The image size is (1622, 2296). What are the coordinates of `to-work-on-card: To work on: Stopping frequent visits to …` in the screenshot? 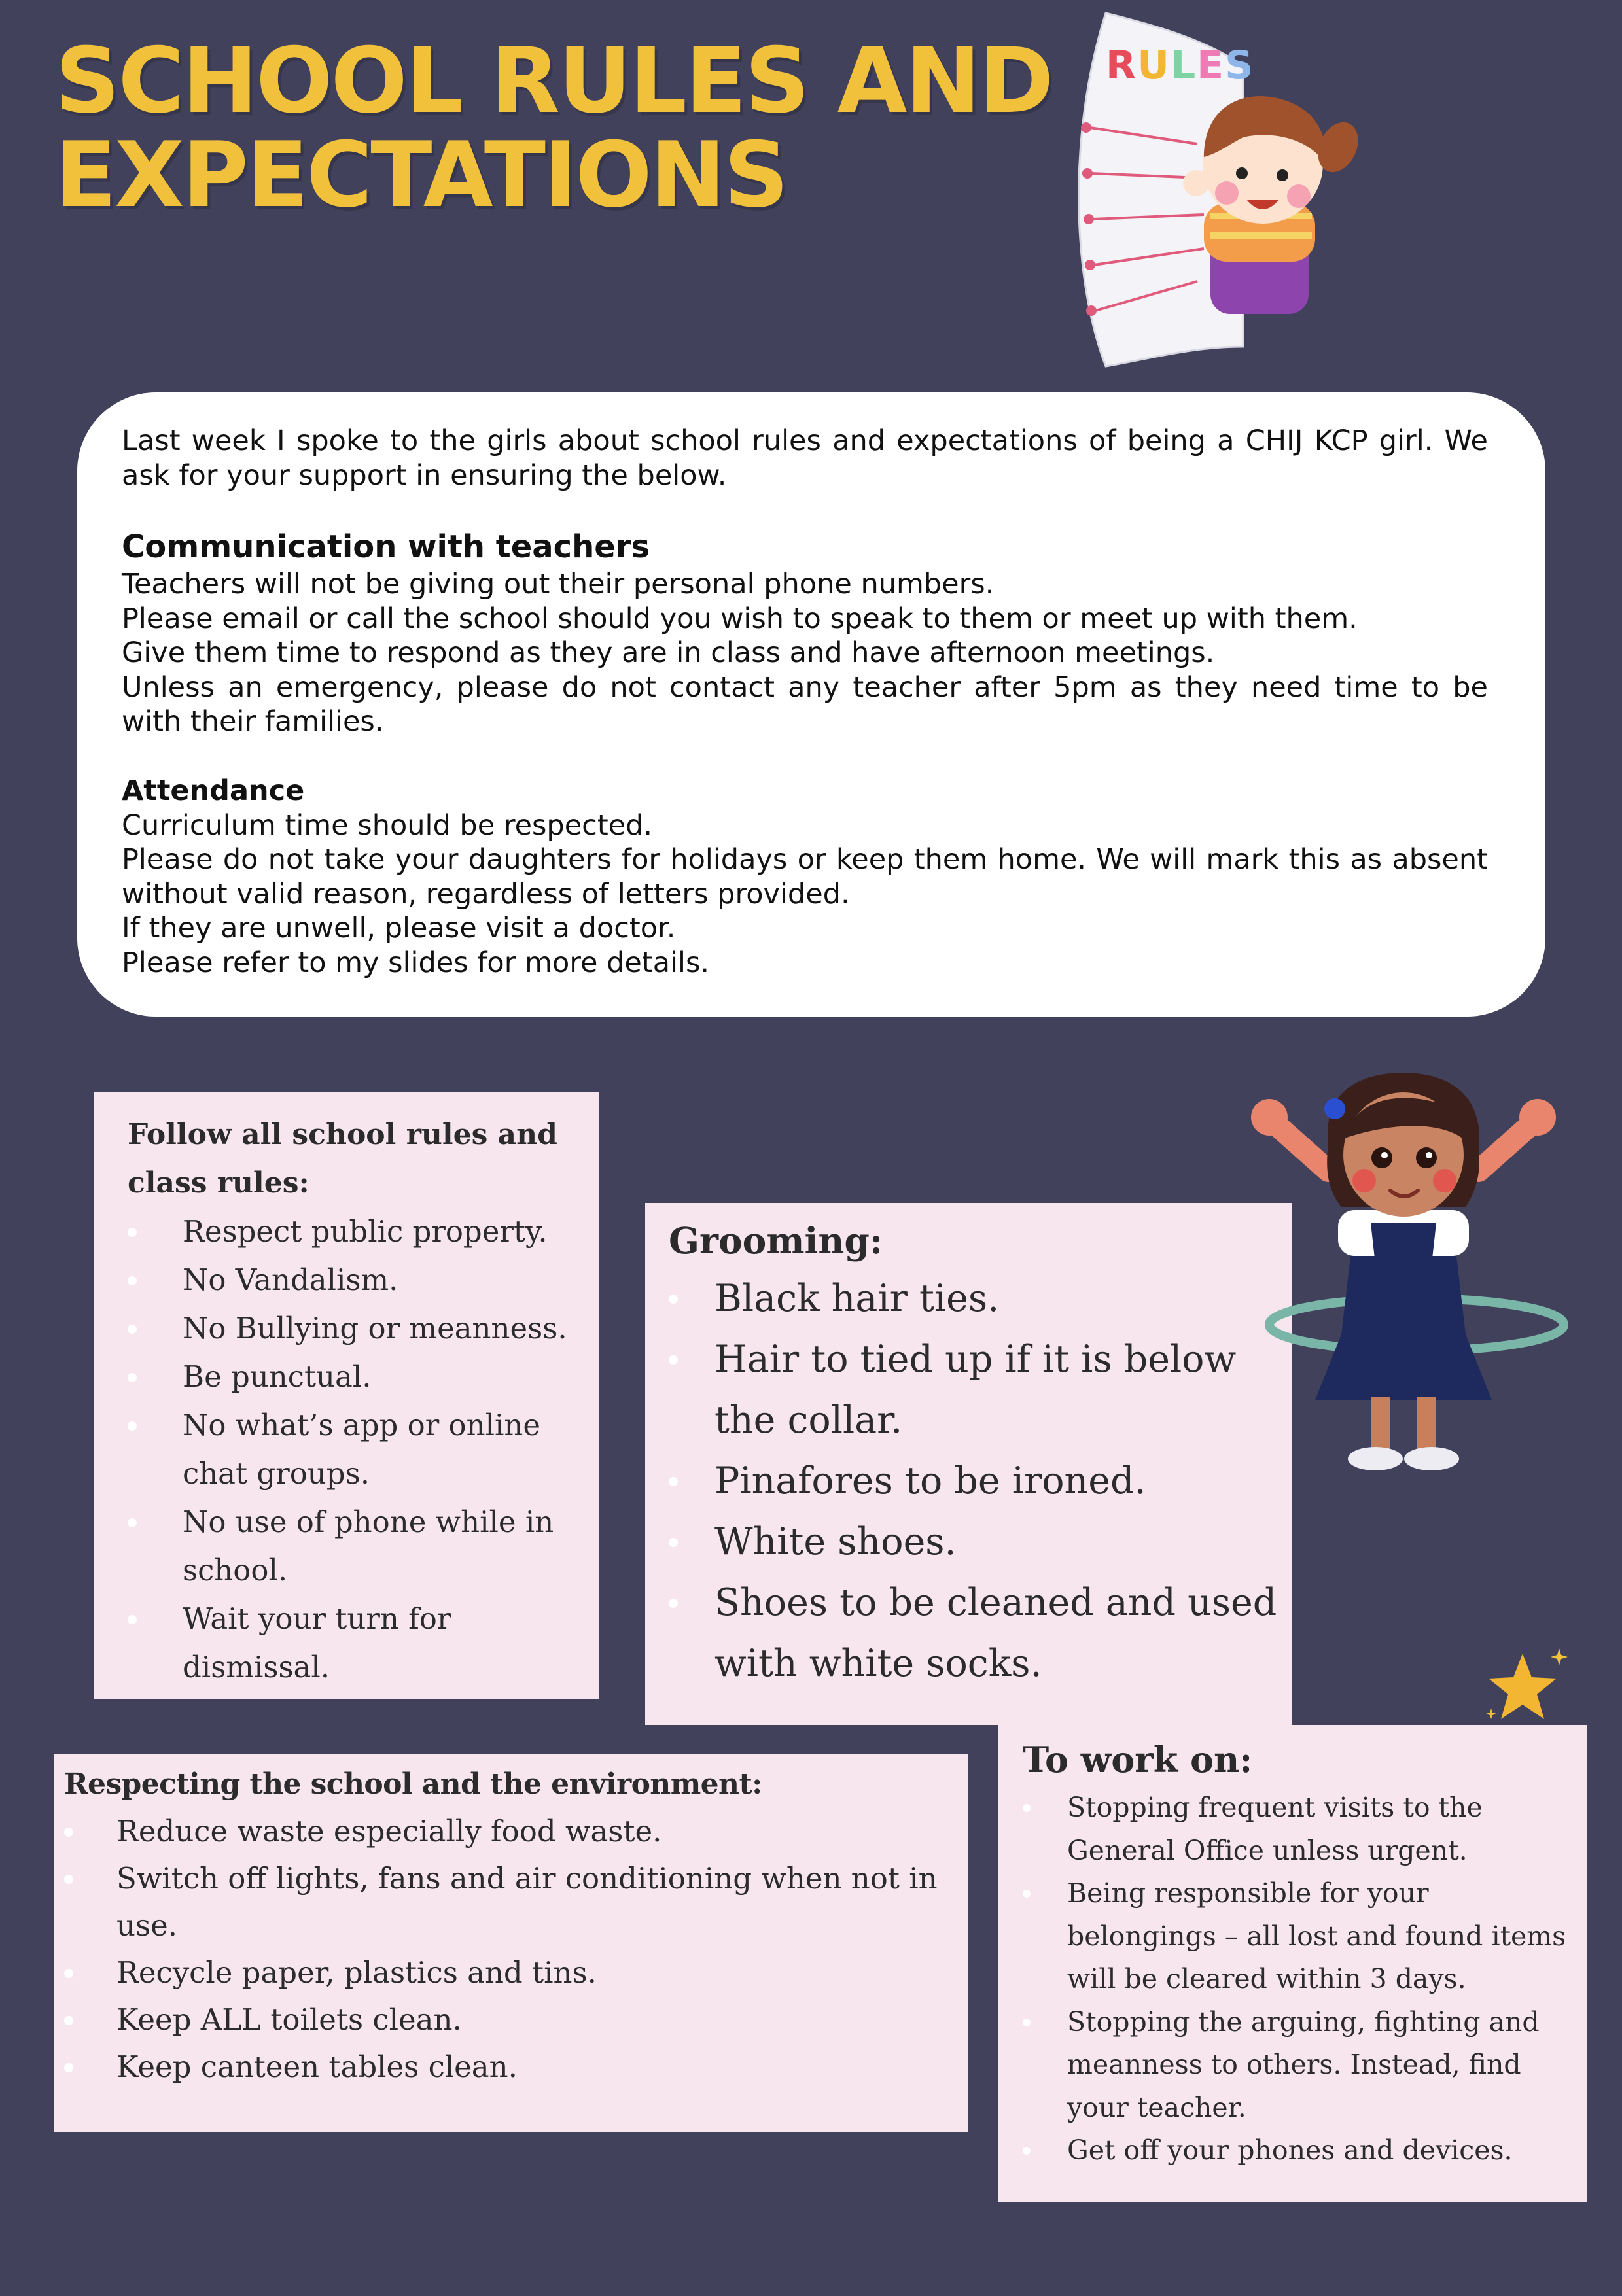 It's located at (1292, 1963).